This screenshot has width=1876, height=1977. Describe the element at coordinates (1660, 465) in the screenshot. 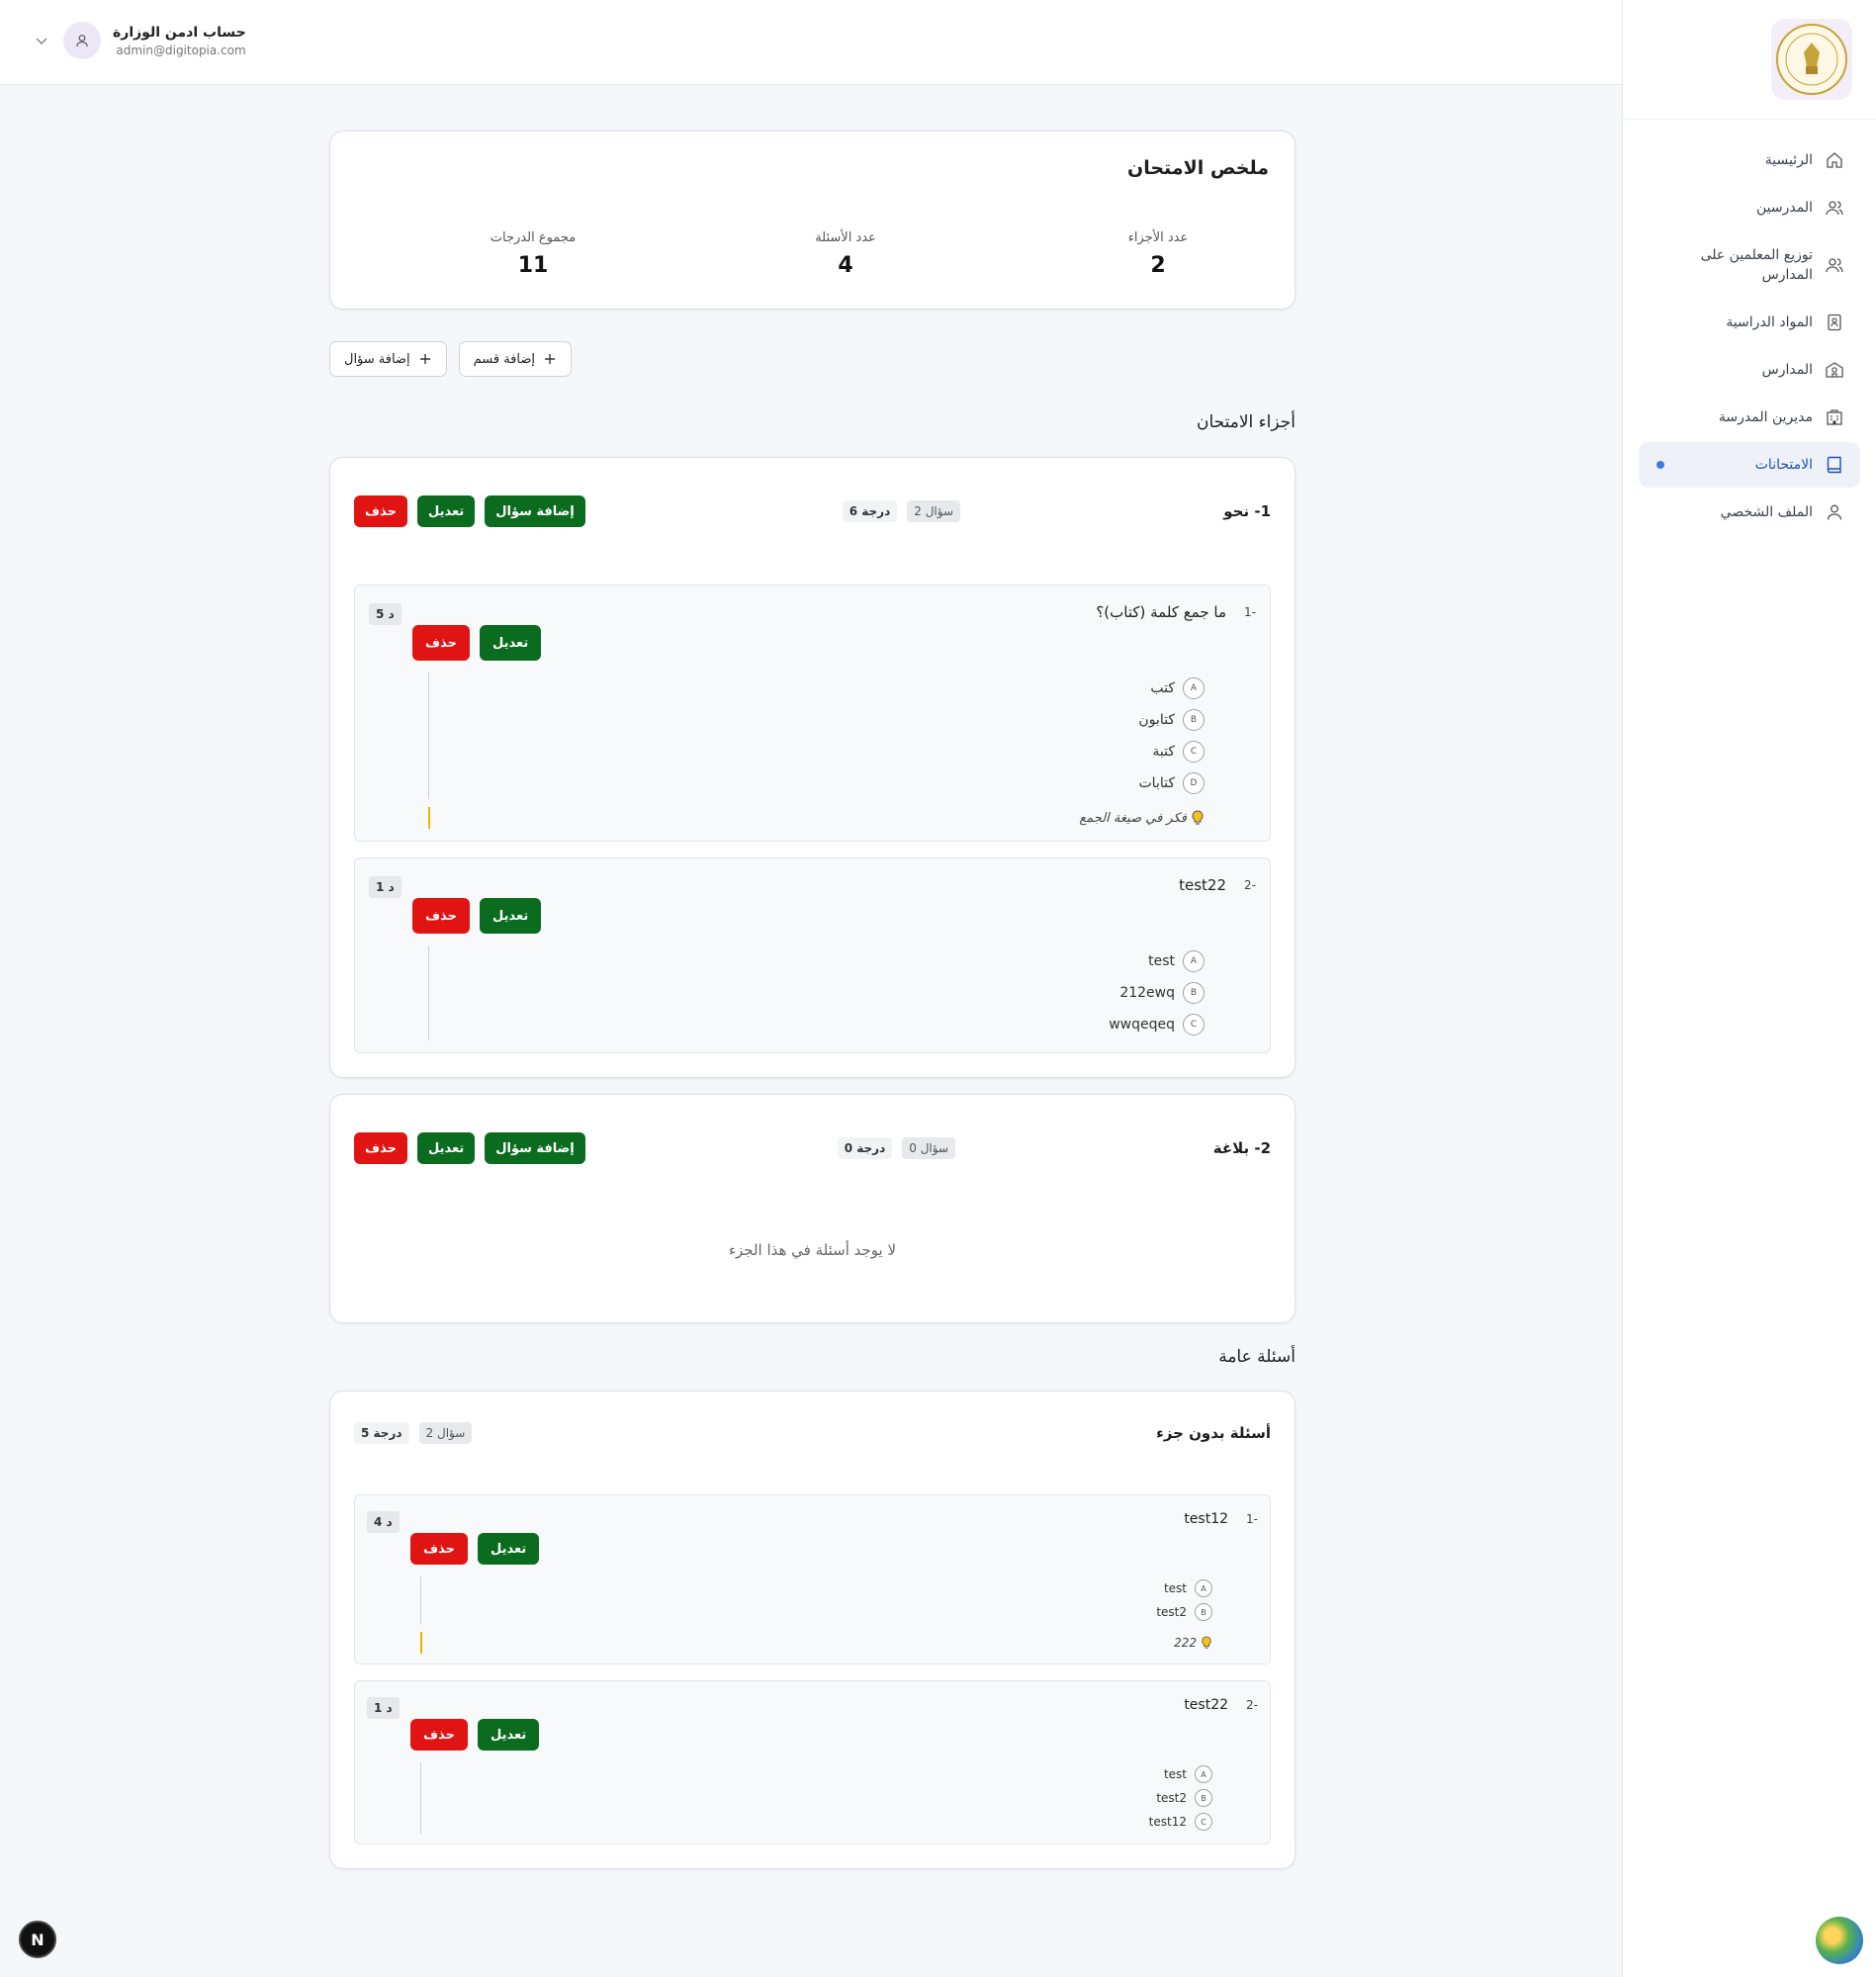

I see `active-indicator` at that location.